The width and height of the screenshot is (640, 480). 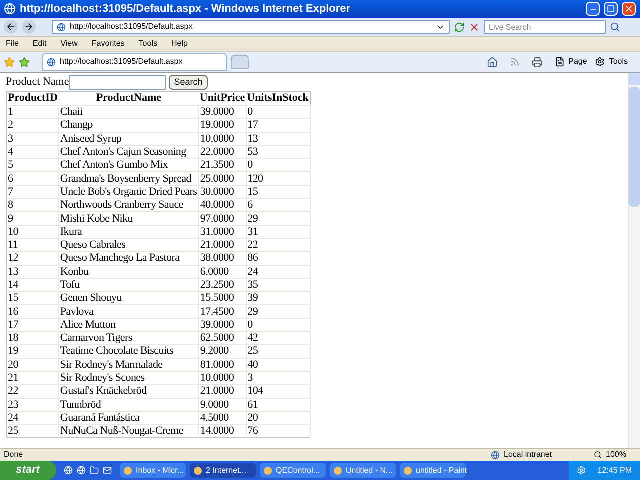 I want to click on table-cell: 62.5000, so click(x=222, y=338).